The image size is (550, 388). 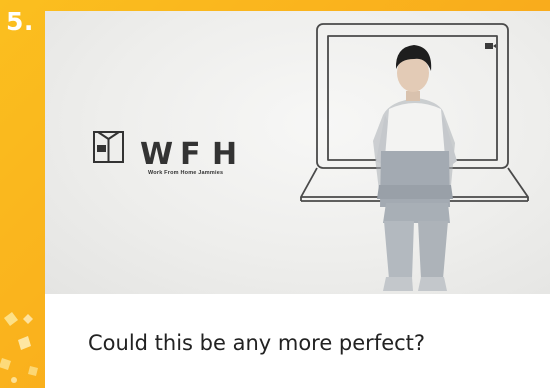 I want to click on wfh-letter: F, so click(x=190, y=154).